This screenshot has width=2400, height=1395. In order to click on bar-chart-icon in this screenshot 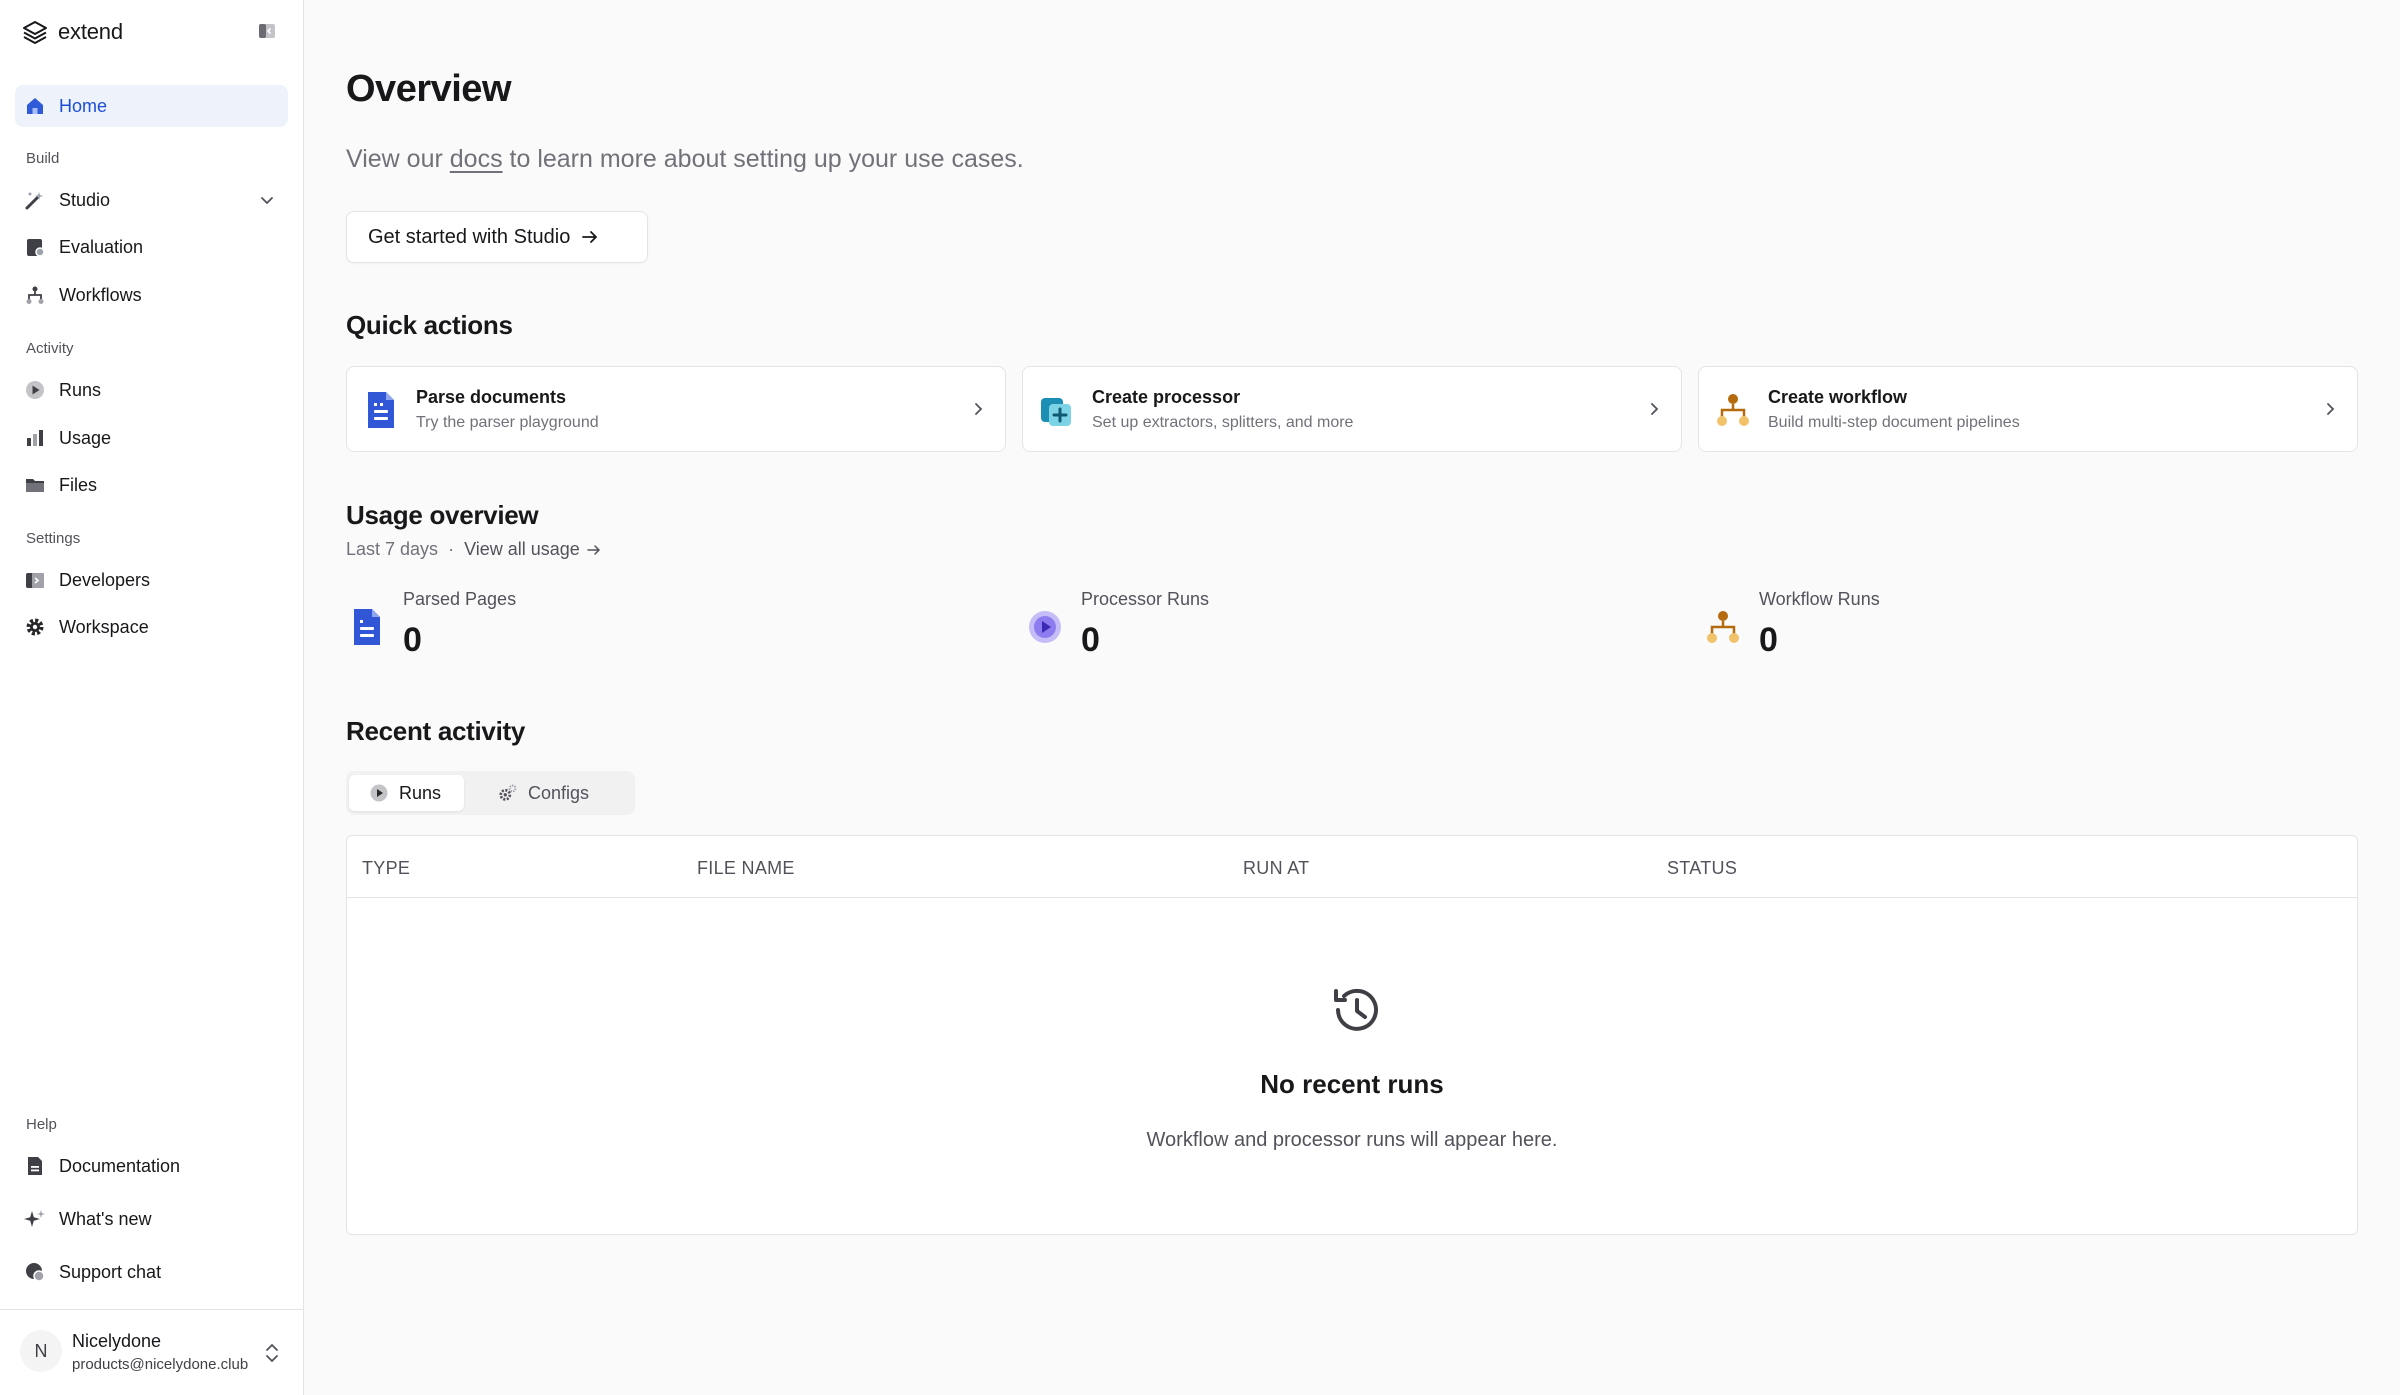, I will do `click(35, 438)`.